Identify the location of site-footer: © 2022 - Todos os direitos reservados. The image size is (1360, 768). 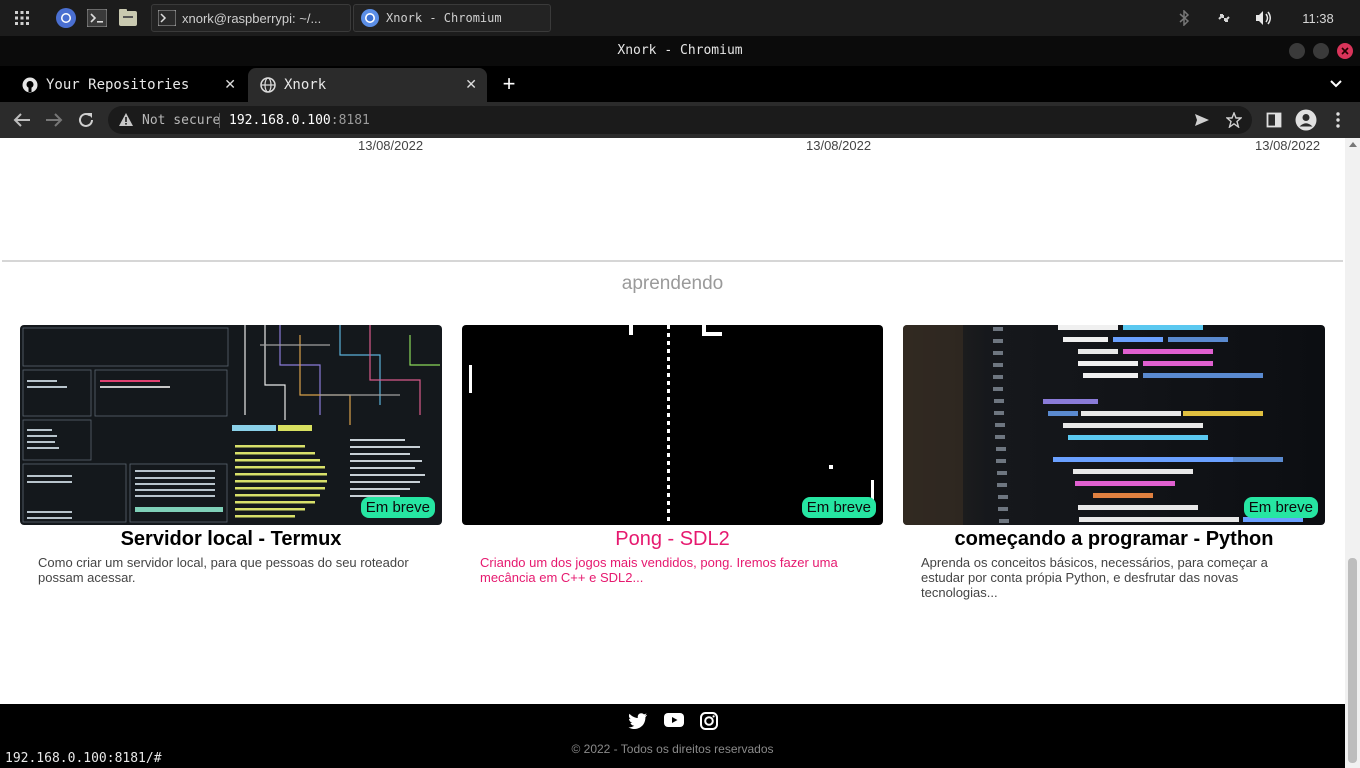
(672, 736).